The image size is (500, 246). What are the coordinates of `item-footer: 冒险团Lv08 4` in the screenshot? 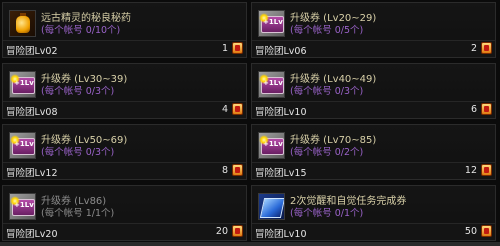 It's located at (124, 109).